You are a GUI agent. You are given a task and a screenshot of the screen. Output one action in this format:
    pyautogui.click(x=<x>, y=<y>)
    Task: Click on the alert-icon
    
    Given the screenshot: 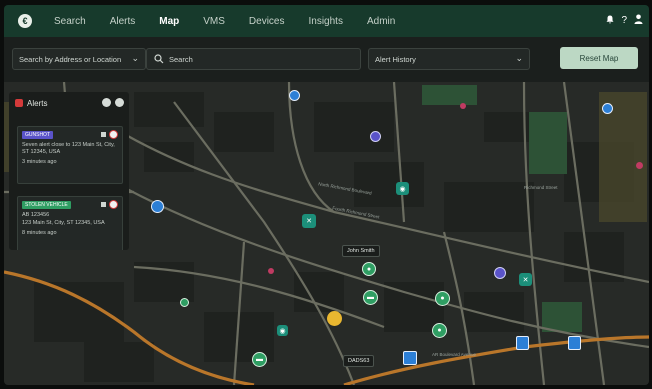 What is the action you would take?
    pyautogui.click(x=19, y=103)
    